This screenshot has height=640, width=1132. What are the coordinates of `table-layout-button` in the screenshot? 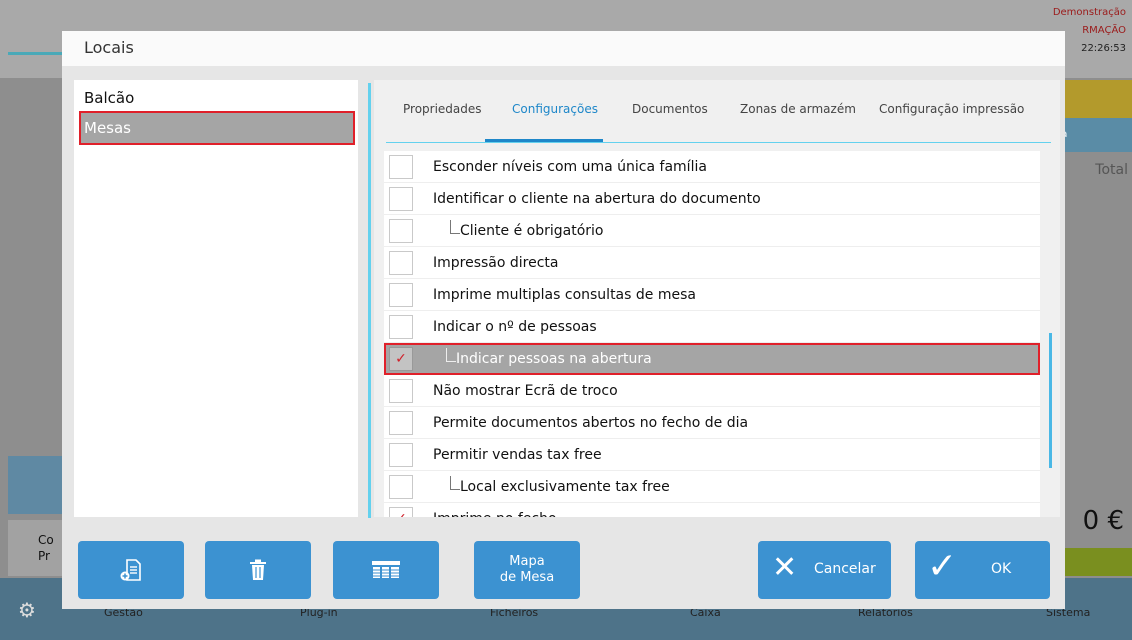 It's located at (386, 570).